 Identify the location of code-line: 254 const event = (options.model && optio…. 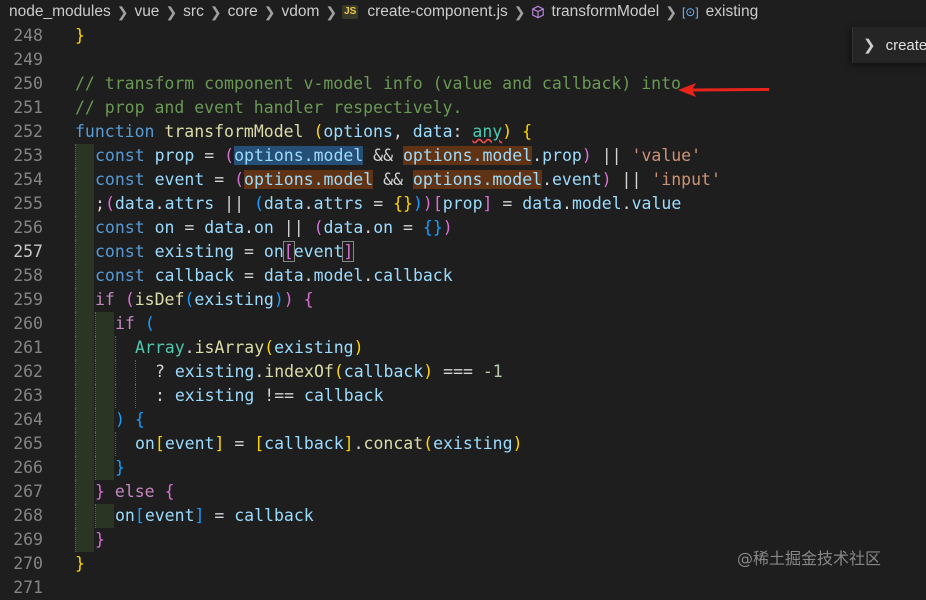
(463, 180).